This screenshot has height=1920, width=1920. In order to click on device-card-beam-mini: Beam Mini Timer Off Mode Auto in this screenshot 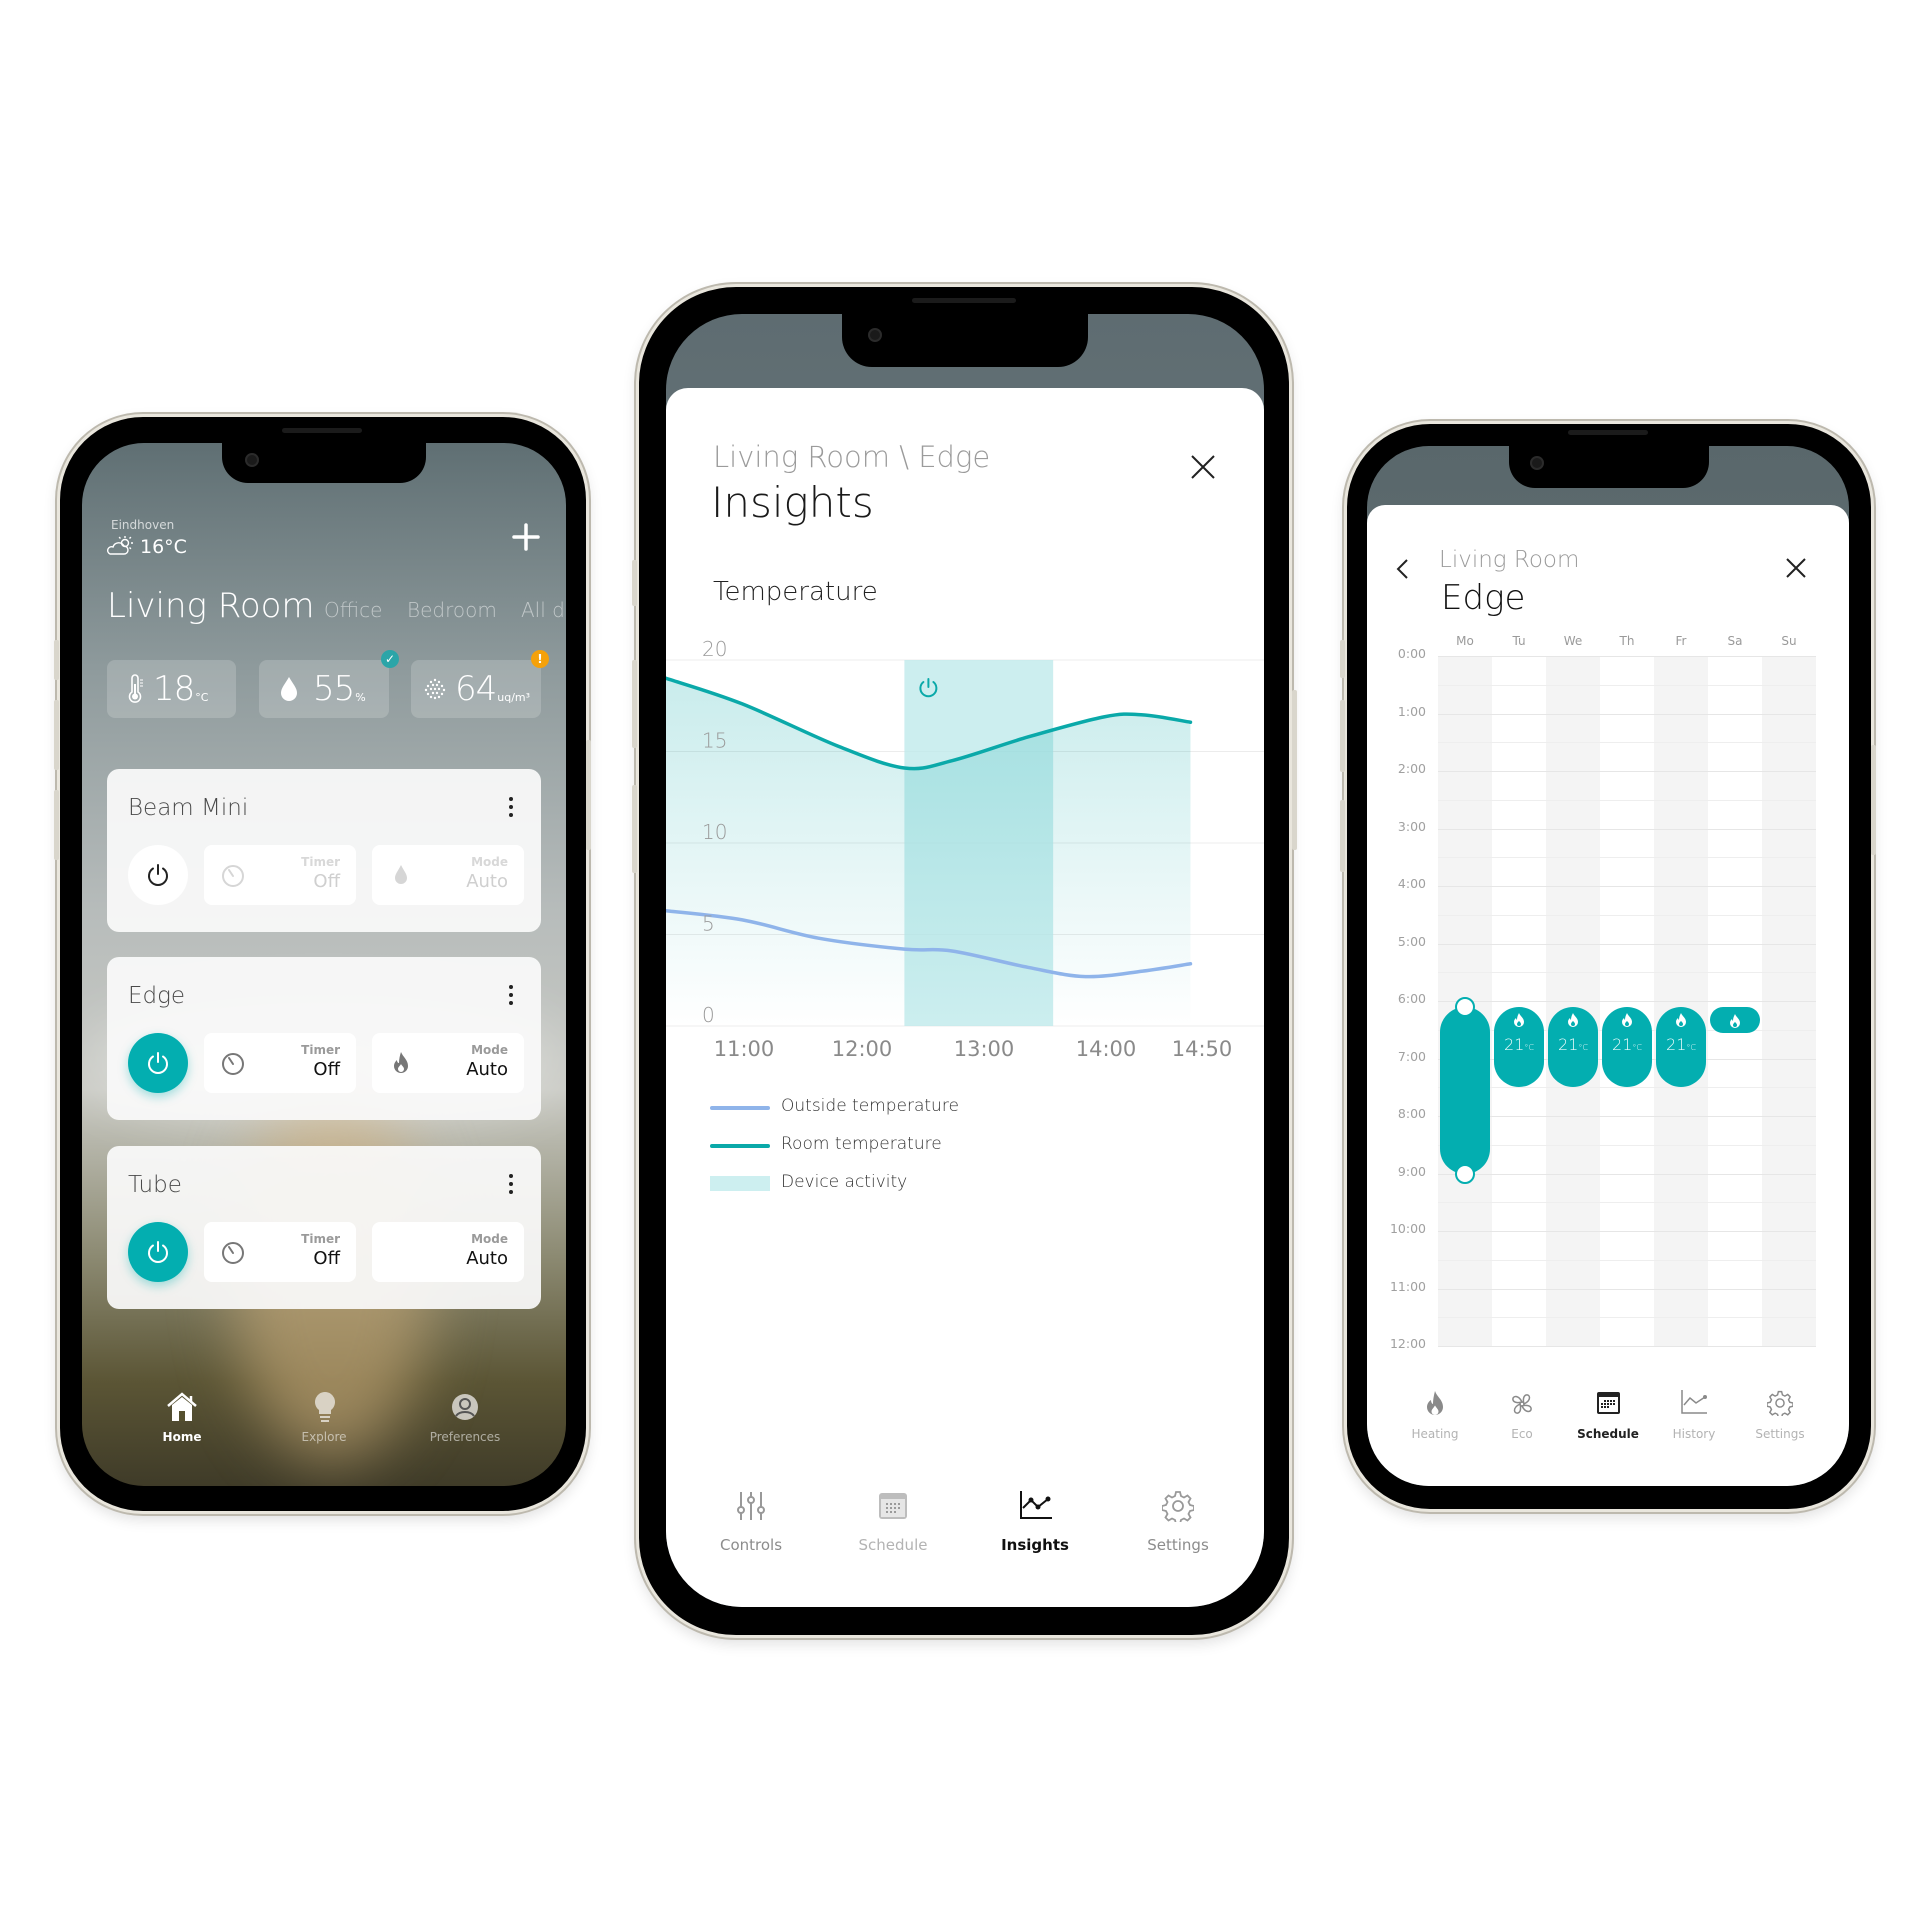, I will do `click(324, 850)`.